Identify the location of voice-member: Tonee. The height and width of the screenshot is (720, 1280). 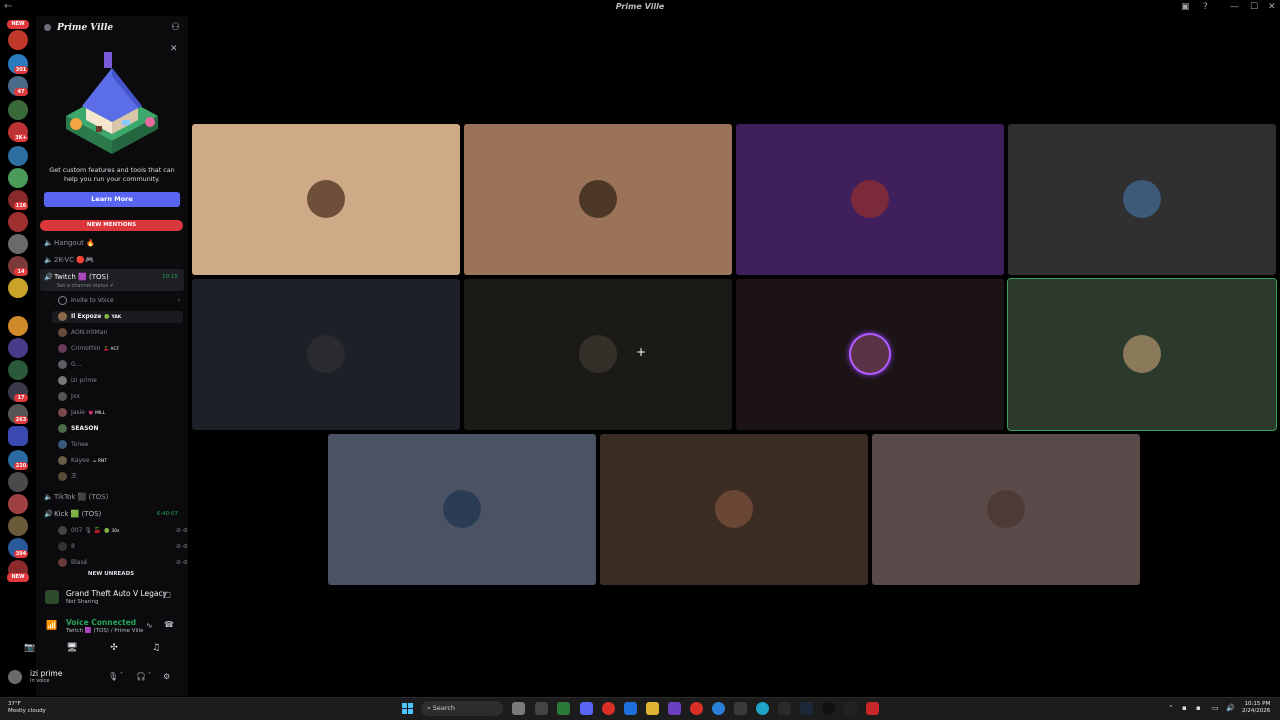
(73, 445).